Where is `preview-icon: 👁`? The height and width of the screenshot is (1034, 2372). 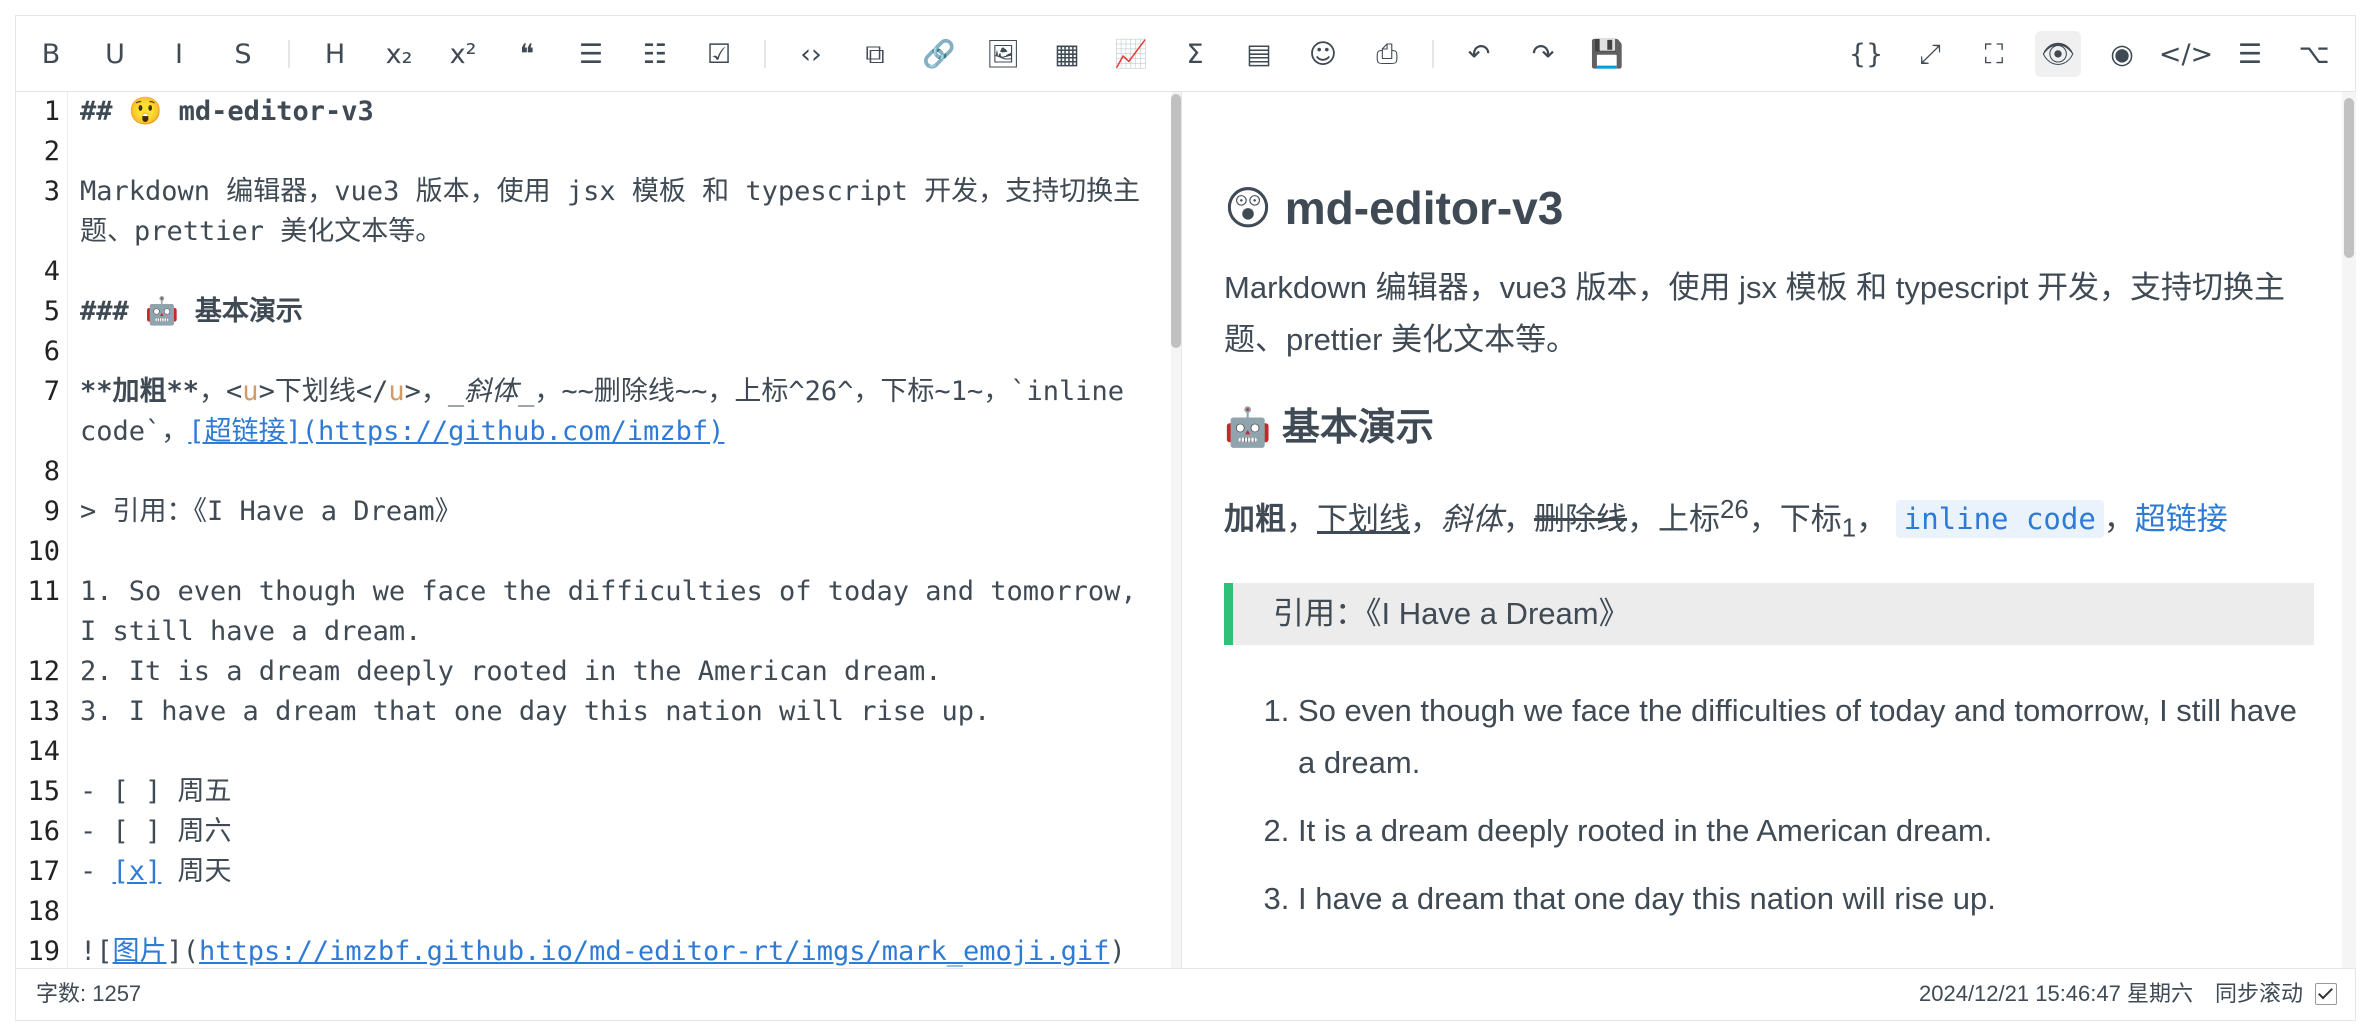
preview-icon: 👁 is located at coordinates (2058, 54).